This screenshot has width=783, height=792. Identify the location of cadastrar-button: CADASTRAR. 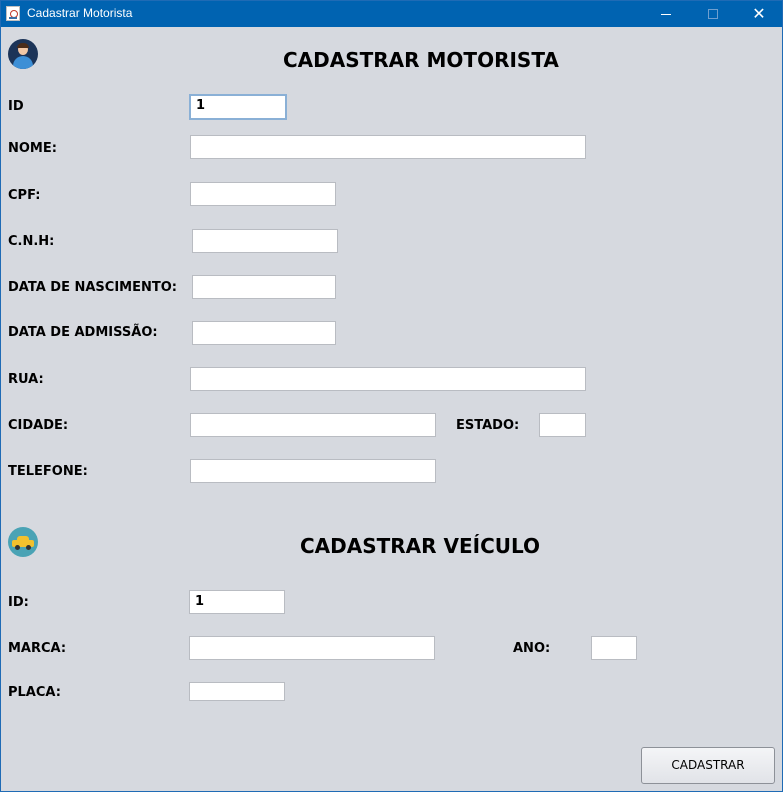
(708, 765).